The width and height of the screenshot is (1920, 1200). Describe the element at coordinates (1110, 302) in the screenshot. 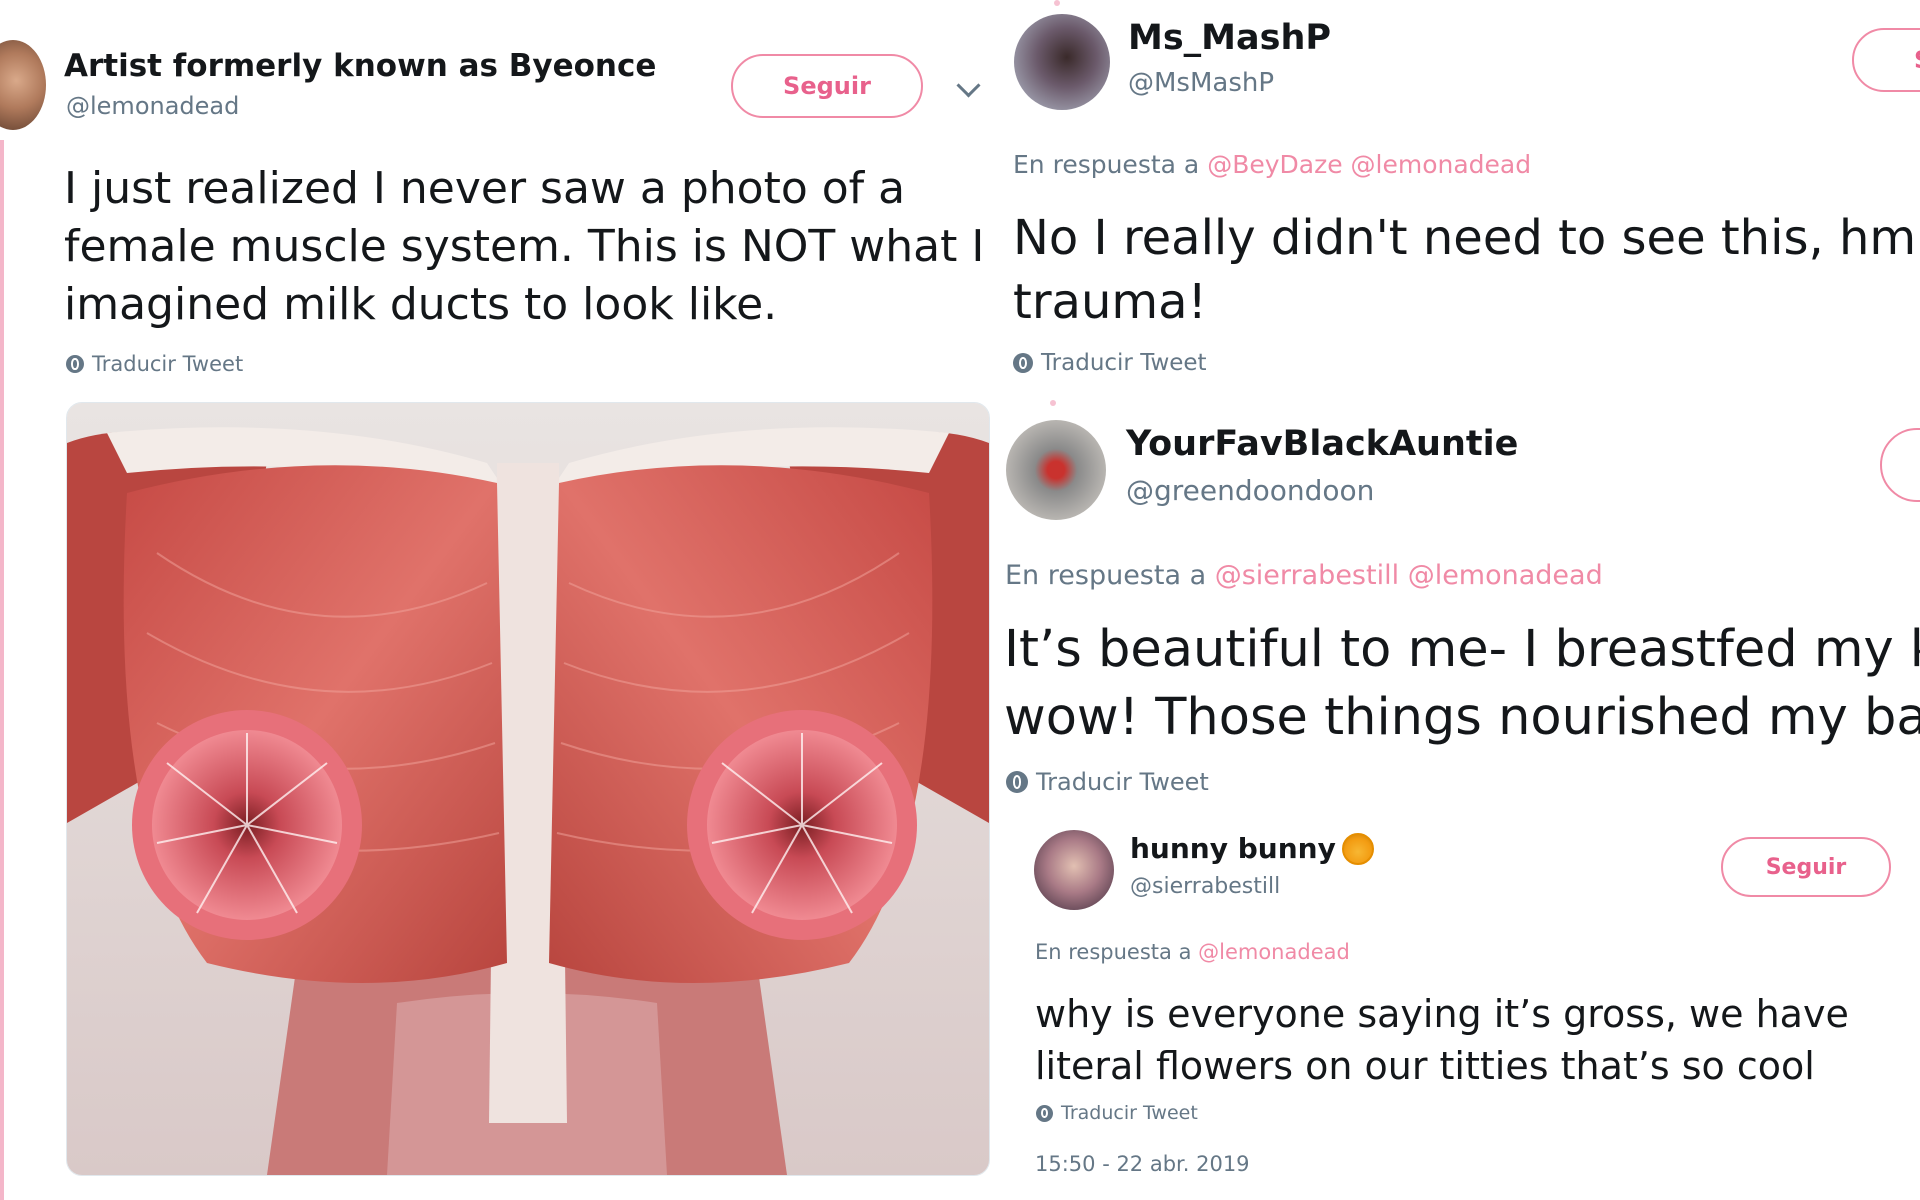

I see `tweet-line: trauma!` at that location.